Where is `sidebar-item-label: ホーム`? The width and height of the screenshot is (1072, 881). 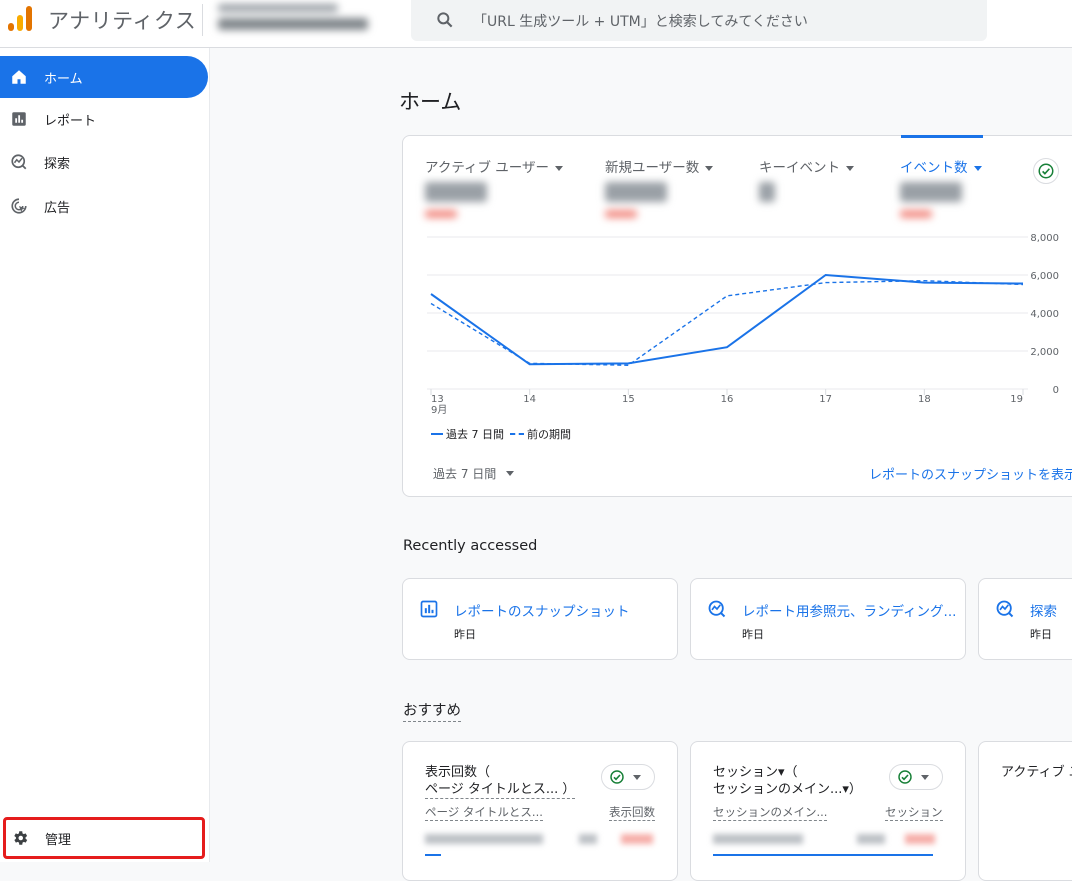 sidebar-item-label: ホーム is located at coordinates (63, 79).